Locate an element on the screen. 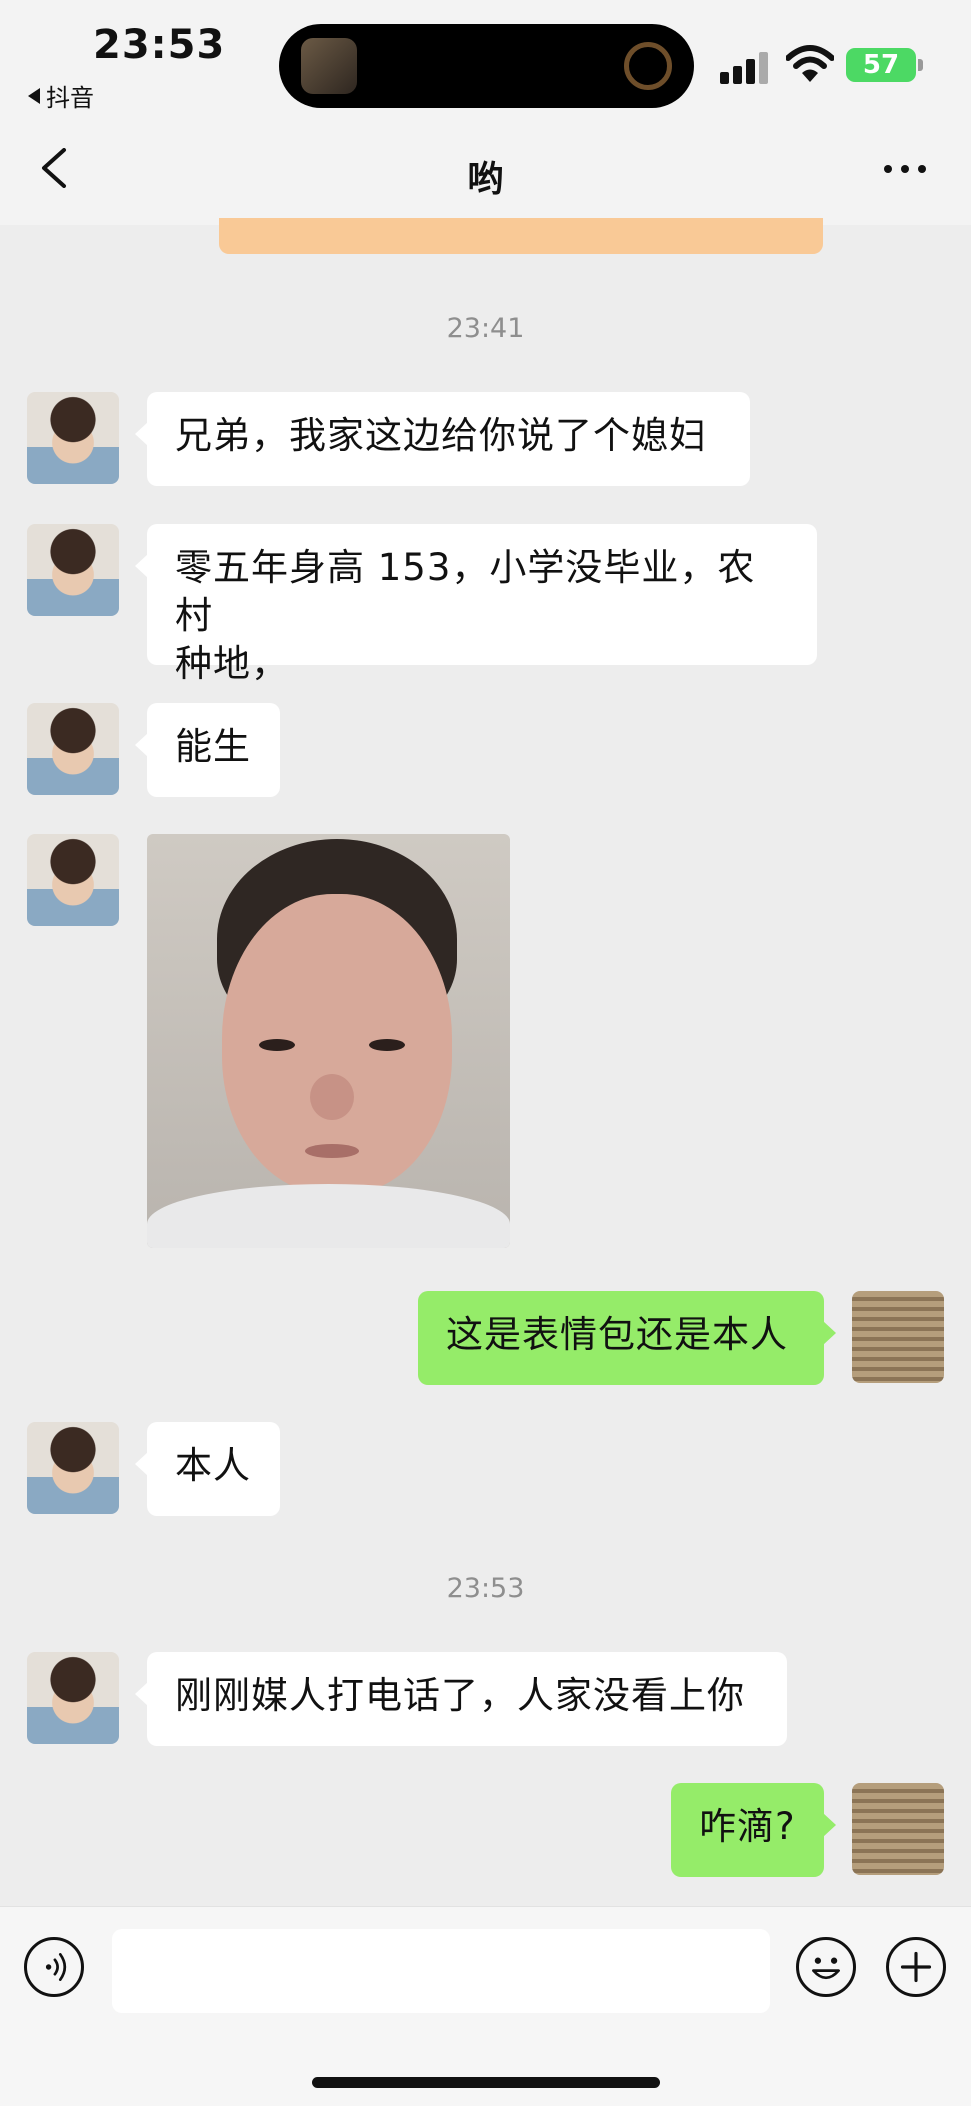  message-text: 兄弟，我家这边给你说了个媳妇 is located at coordinates (441, 435).